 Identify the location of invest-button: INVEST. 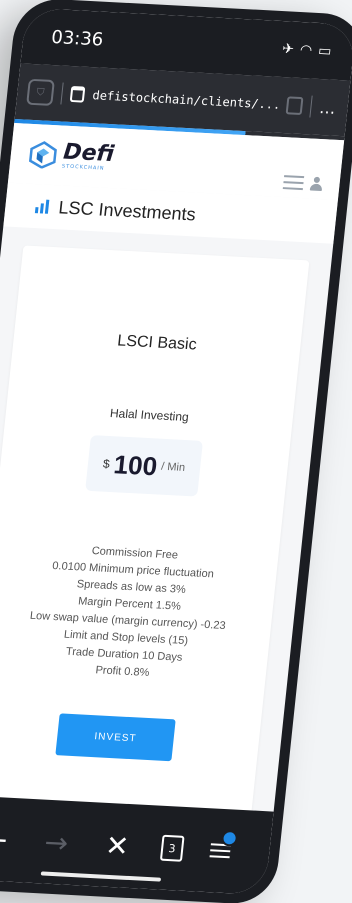
(115, 737).